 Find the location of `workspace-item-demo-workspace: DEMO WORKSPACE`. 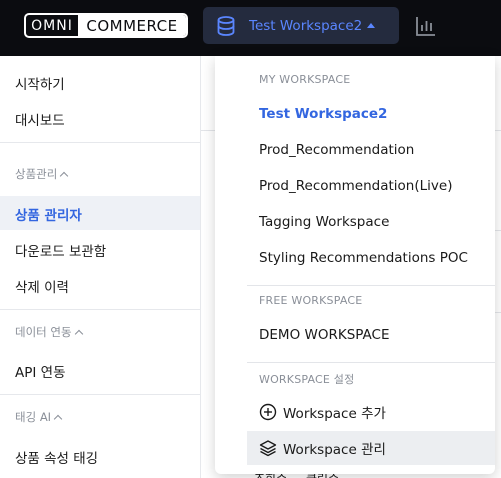

workspace-item-demo-workspace: DEMO WORKSPACE is located at coordinates (324, 335).